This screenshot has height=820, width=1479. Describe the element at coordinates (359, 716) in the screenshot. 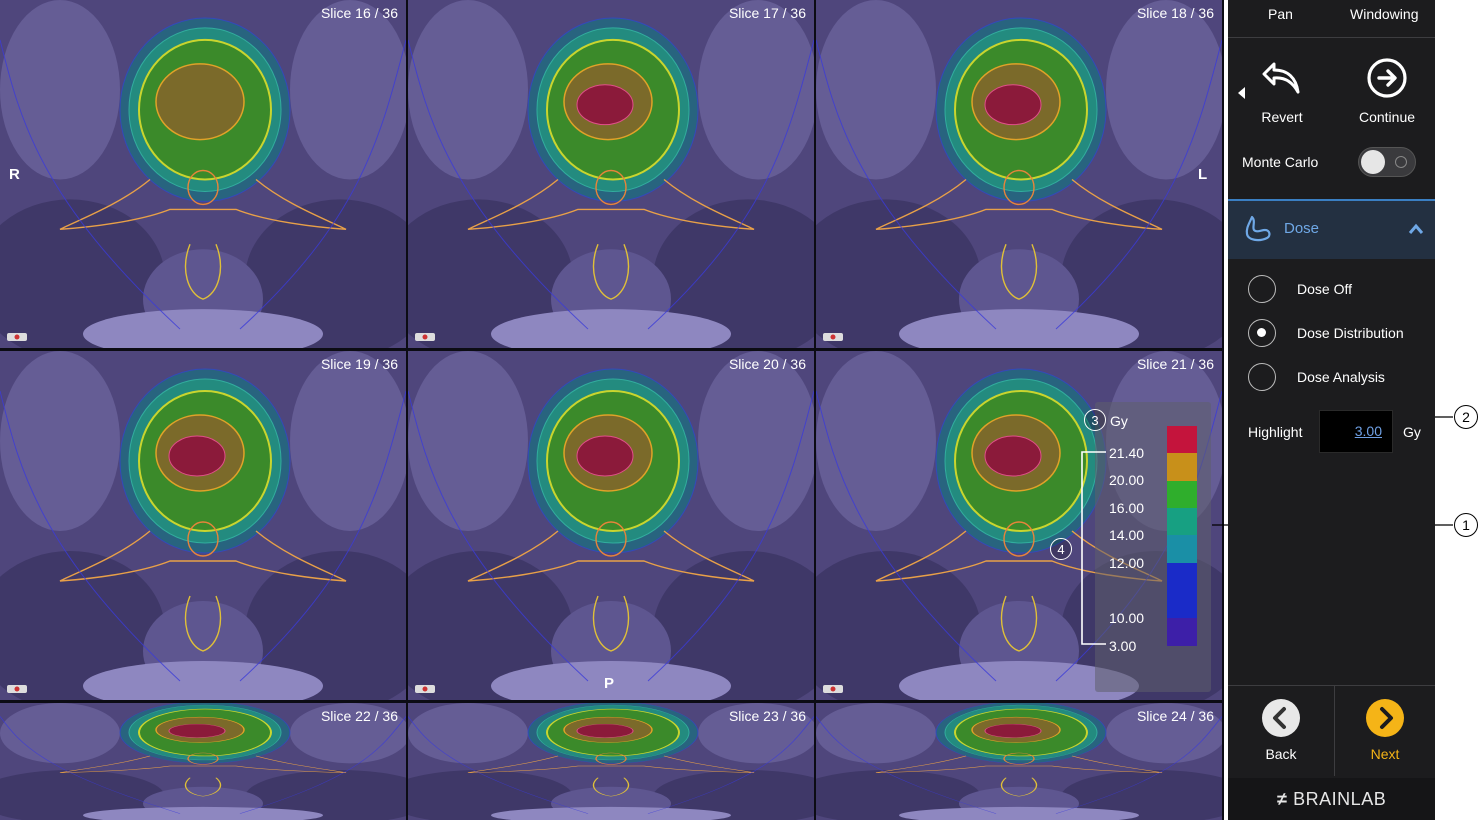

I see `slice-number-label: Slice 22 / 36` at that location.